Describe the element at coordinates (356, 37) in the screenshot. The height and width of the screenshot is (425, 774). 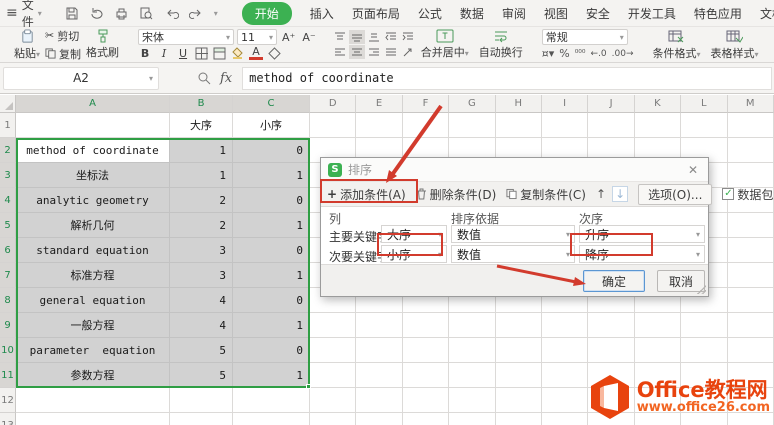
I see `align-middle-icon` at that location.